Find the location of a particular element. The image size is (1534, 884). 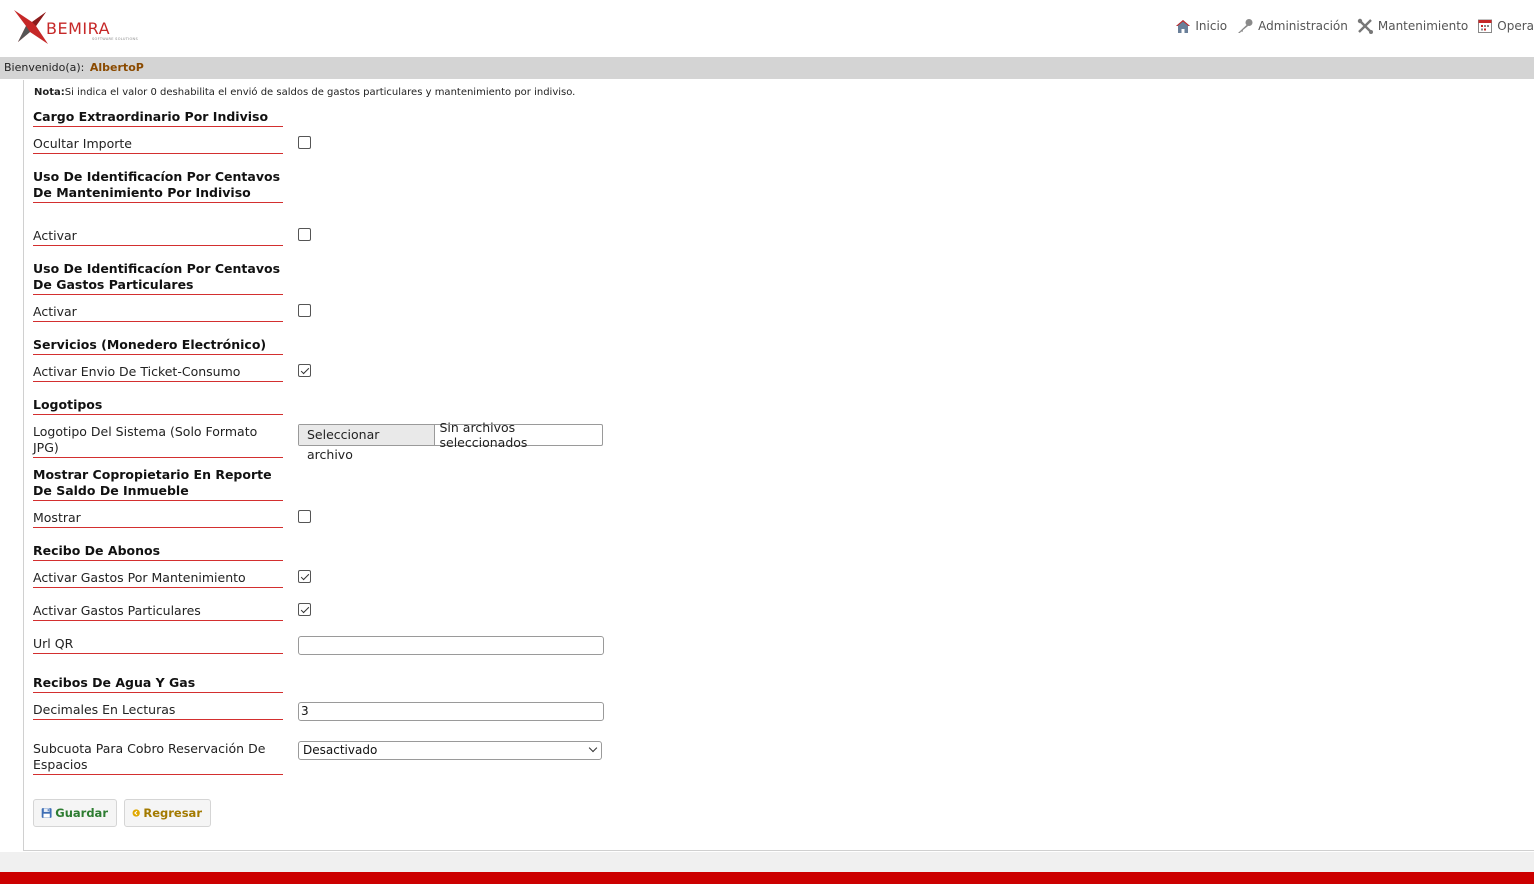

bemira-logo: BEMIRA SOFTWARE SOLUTIONS is located at coordinates (77, 27).